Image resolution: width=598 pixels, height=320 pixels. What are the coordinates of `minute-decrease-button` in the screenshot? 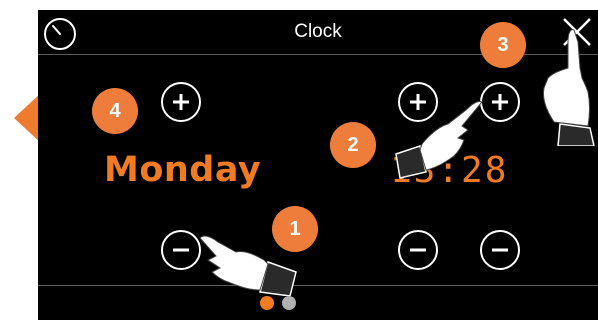 It's located at (500, 250).